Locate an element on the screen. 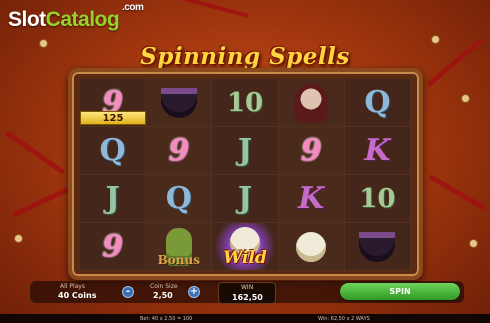  logo-slot-text: Slot is located at coordinates (27, 19).